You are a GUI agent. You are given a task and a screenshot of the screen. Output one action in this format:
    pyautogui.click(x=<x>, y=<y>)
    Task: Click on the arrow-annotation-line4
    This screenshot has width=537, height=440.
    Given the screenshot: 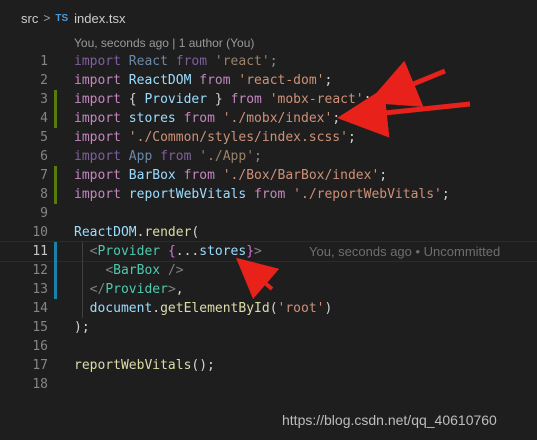 What is the action you would take?
    pyautogui.click(x=404, y=112)
    